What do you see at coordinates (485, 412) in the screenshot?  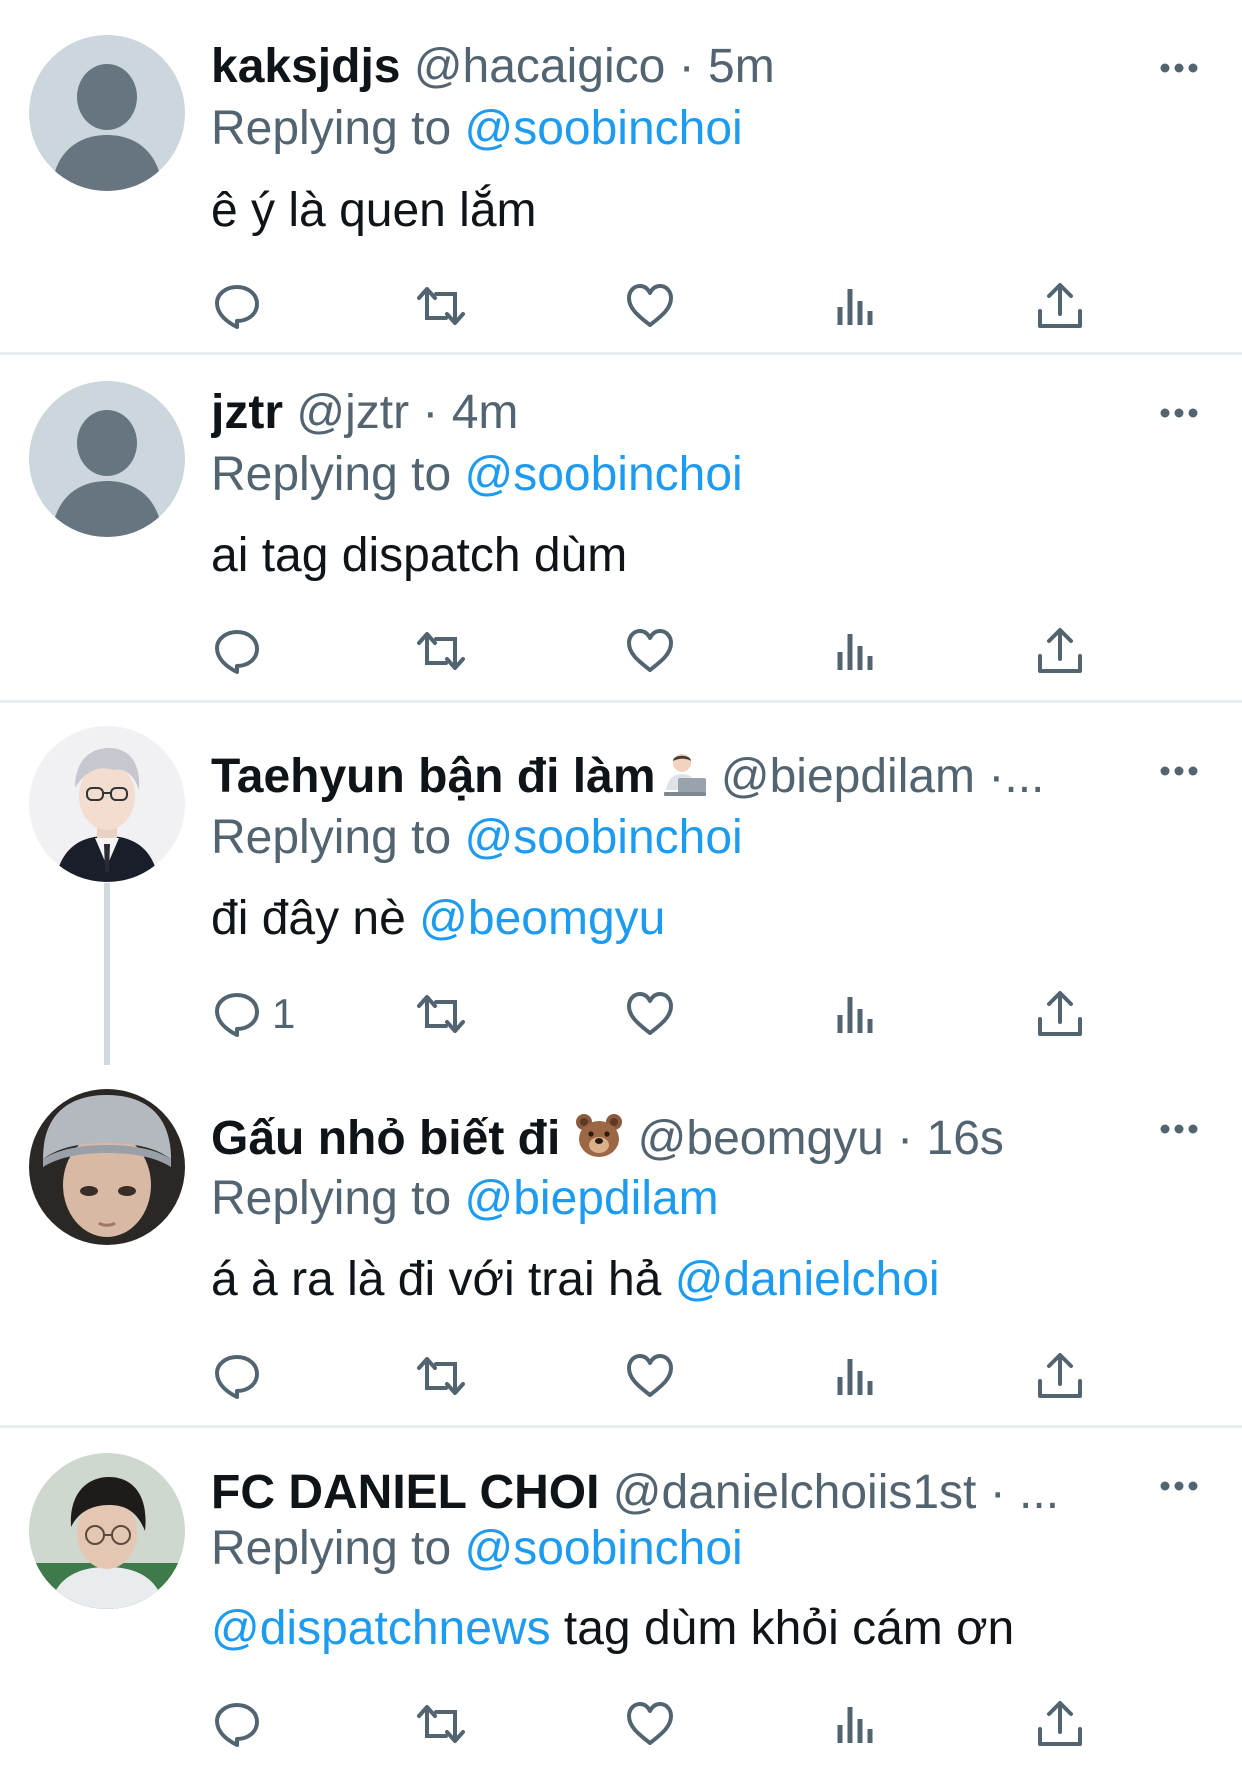 I see `timestamp: 4m` at bounding box center [485, 412].